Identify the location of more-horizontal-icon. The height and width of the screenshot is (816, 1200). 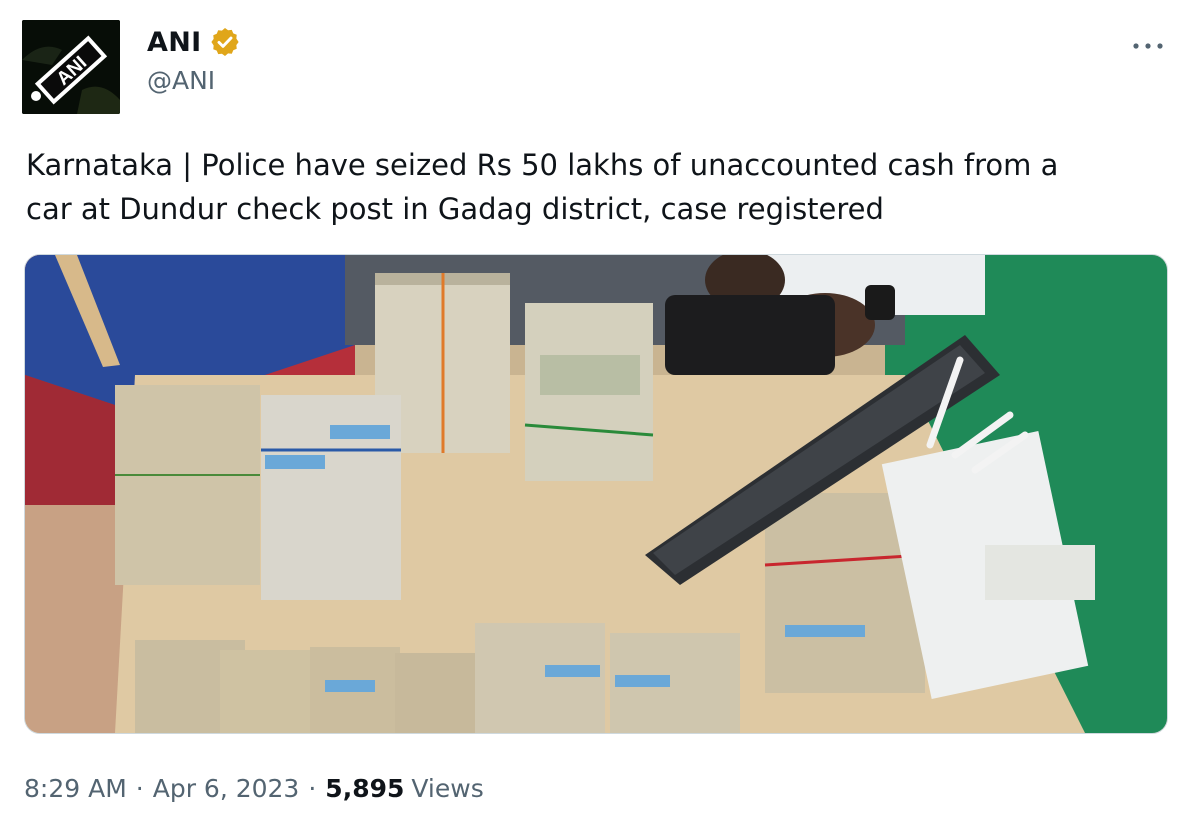
(1148, 46).